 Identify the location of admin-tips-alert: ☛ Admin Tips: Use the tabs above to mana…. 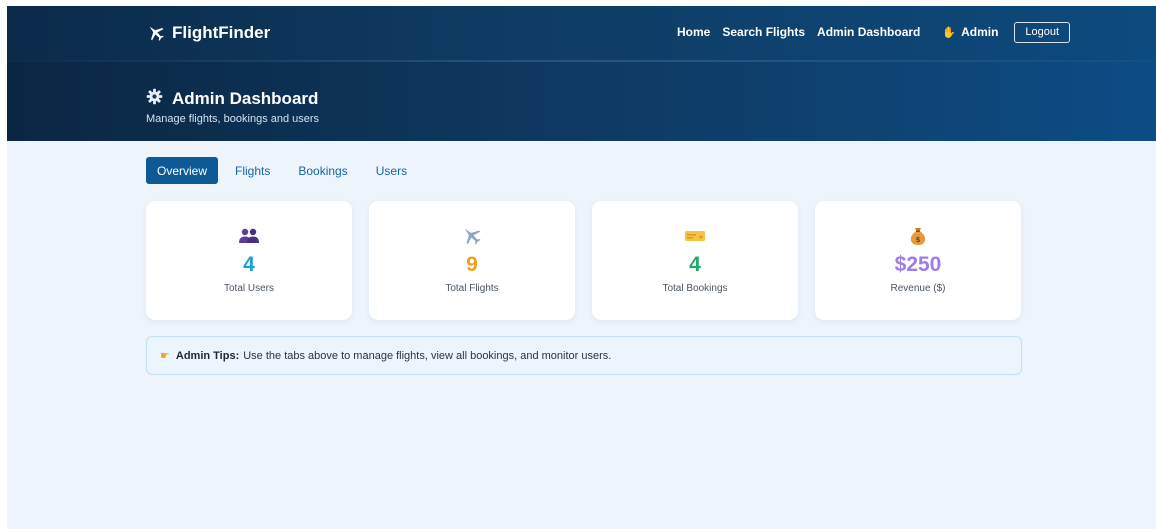
(584, 355).